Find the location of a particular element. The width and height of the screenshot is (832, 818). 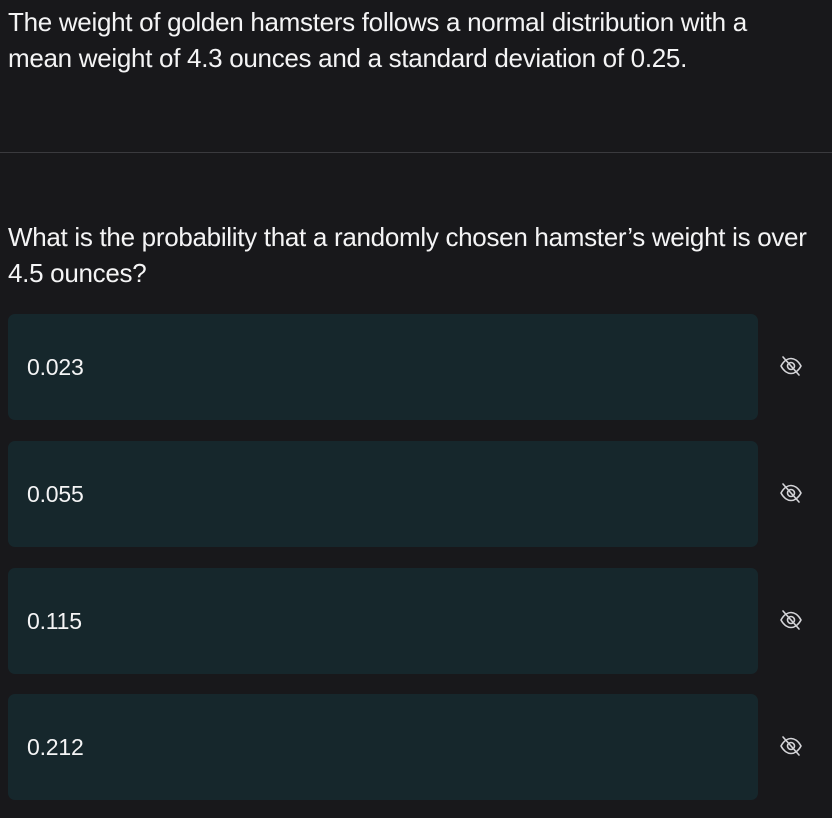

answer-choice-label: 0.055 is located at coordinates (55, 494).